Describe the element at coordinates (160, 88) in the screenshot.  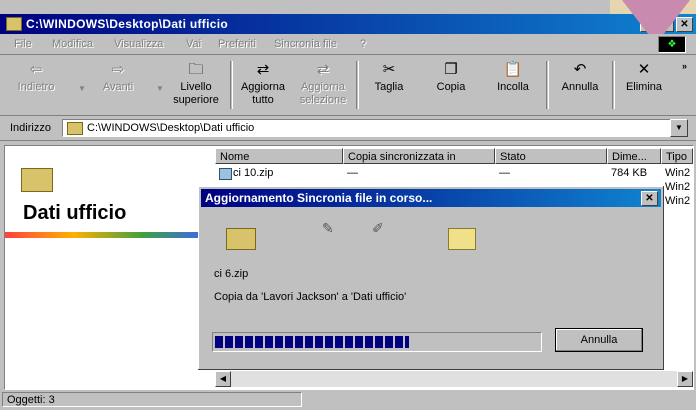
I see `forward-dropdown-icon: ▼` at that location.